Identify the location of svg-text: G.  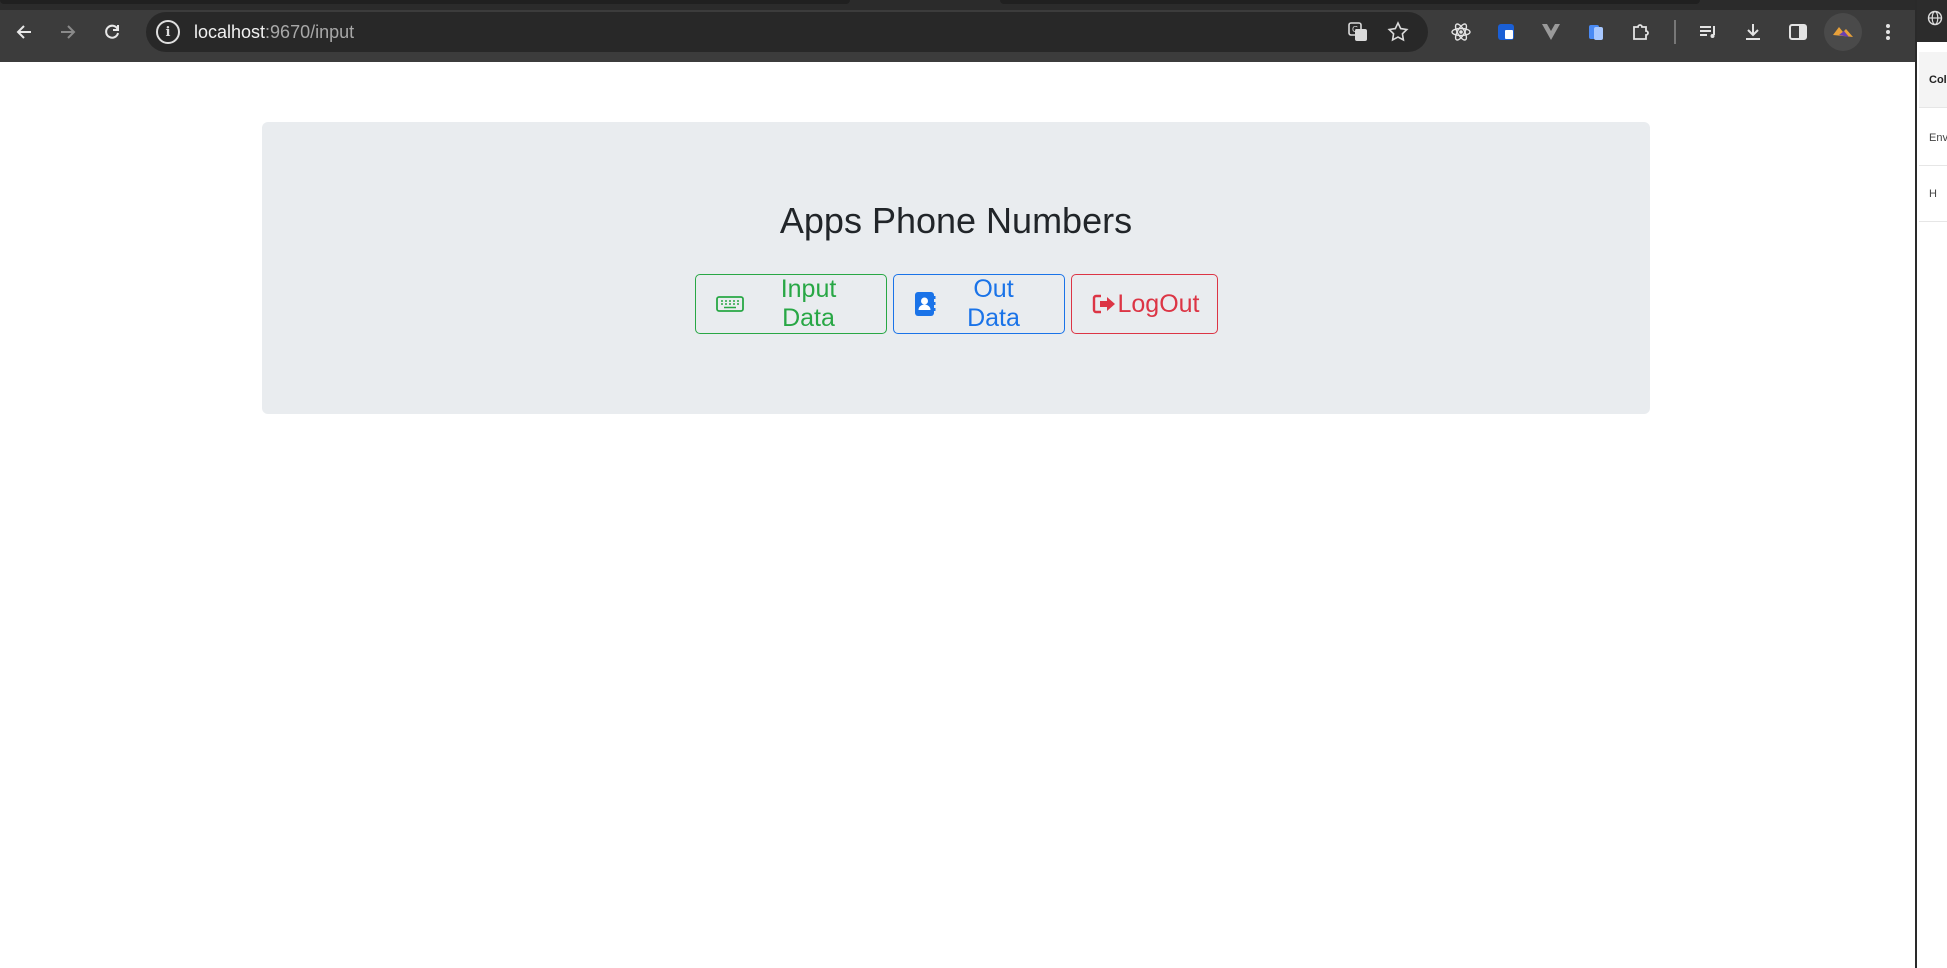
(1355, 29).